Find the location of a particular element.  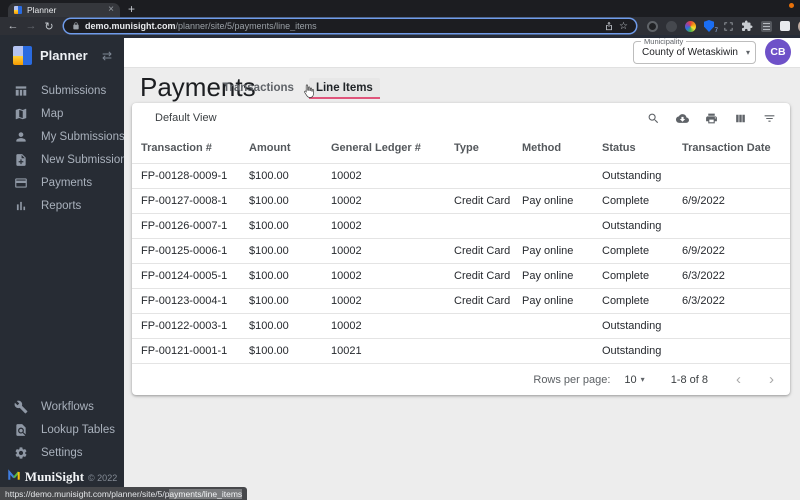

extension-icon-colorwheel is located at coordinates (690, 26).